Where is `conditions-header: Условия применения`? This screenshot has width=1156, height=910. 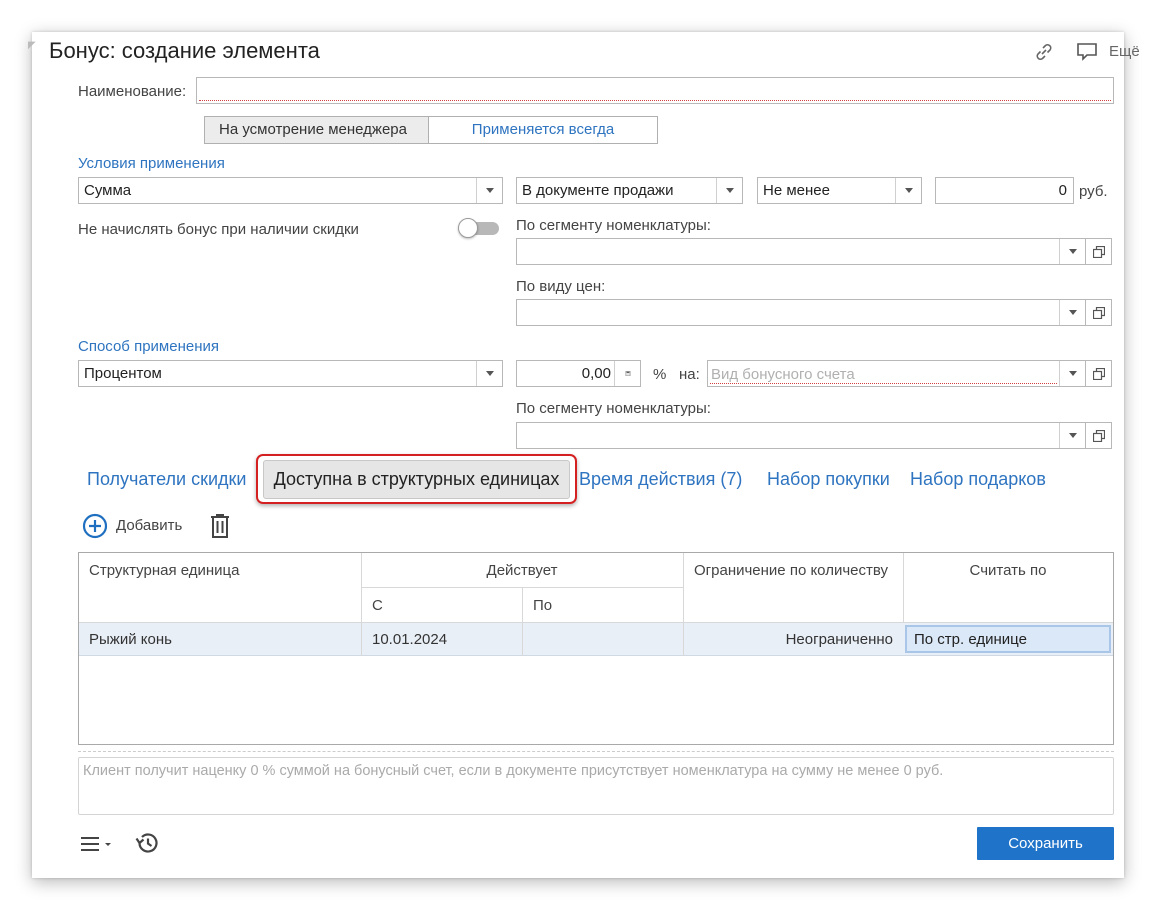
conditions-header: Условия применения is located at coordinates (151, 163).